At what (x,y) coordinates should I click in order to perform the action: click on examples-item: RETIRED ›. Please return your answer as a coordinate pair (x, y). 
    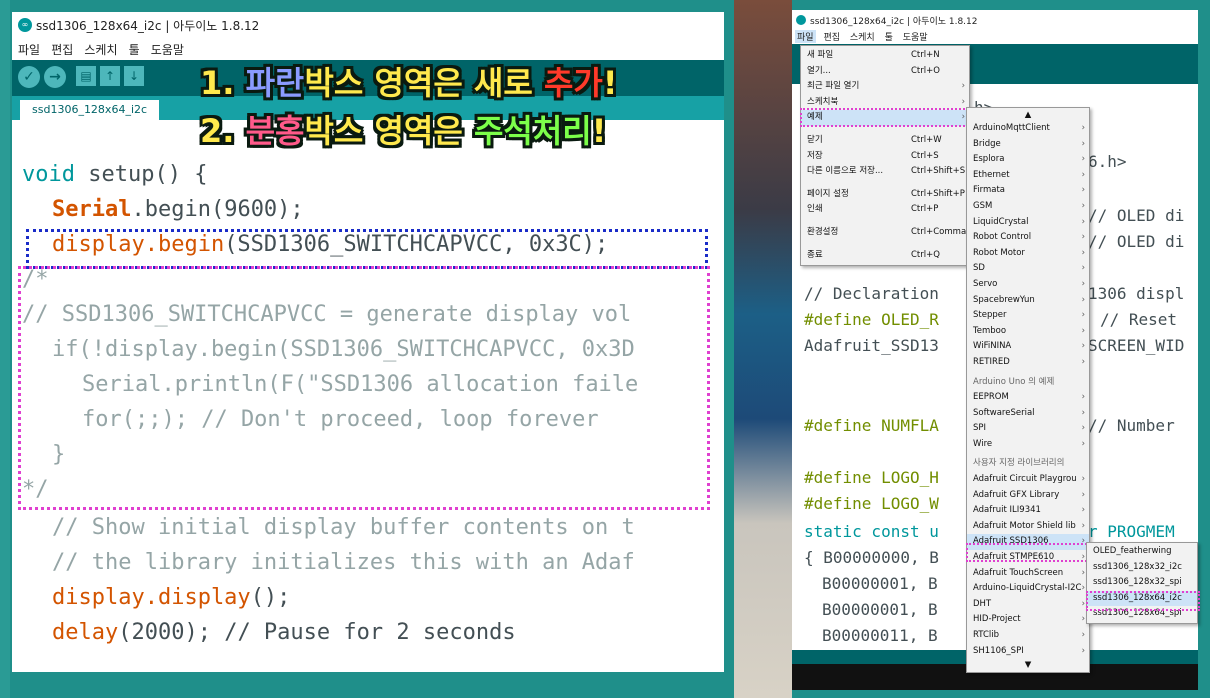
    Looking at the image, I should click on (1028, 363).